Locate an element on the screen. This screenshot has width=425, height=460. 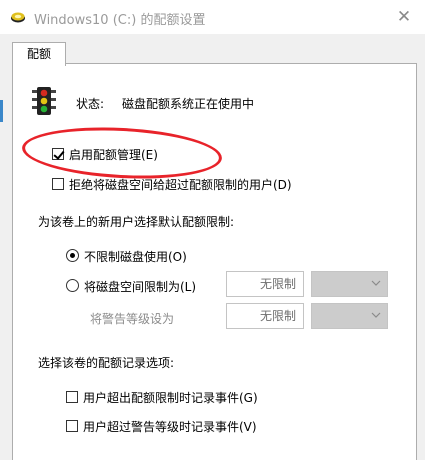
log-over-warning-label: 用户超过警告等级时记录事件(V) is located at coordinates (170, 426).